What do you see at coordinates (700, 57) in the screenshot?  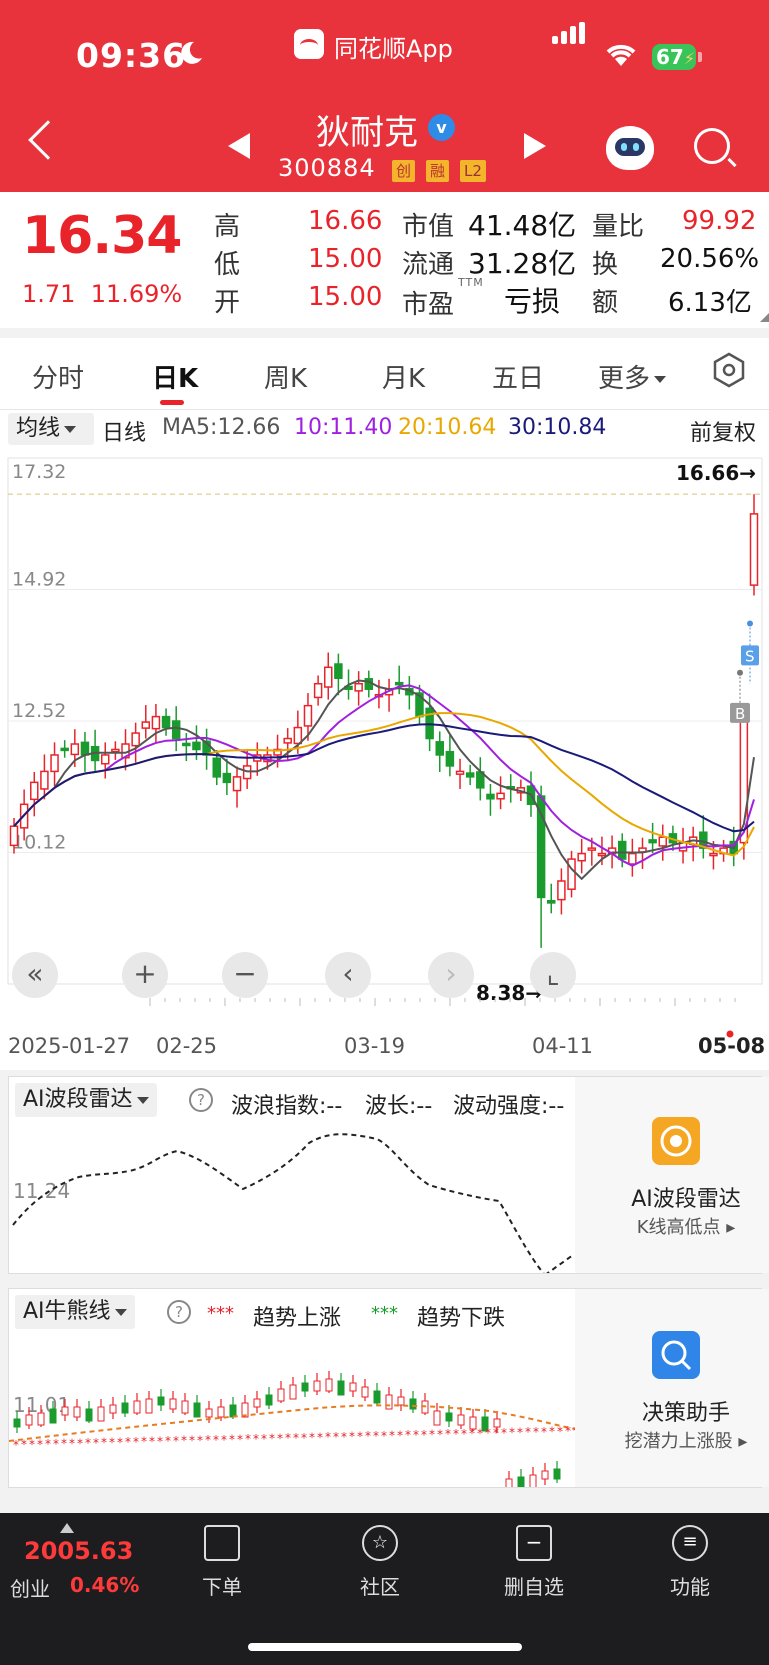 I see `battery-tip` at bounding box center [700, 57].